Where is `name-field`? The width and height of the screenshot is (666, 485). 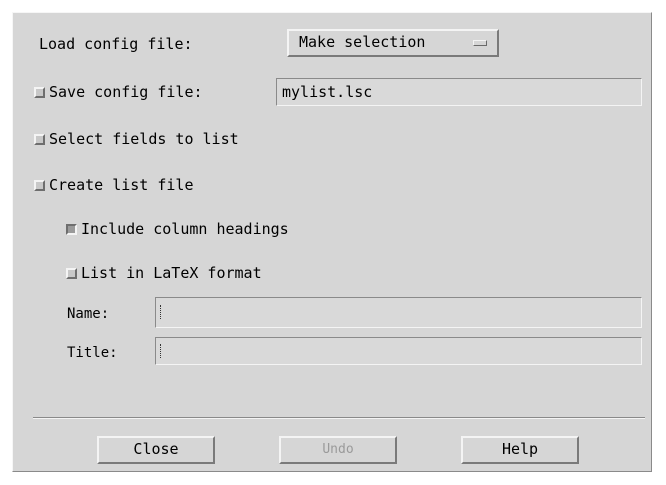 name-field is located at coordinates (398, 312).